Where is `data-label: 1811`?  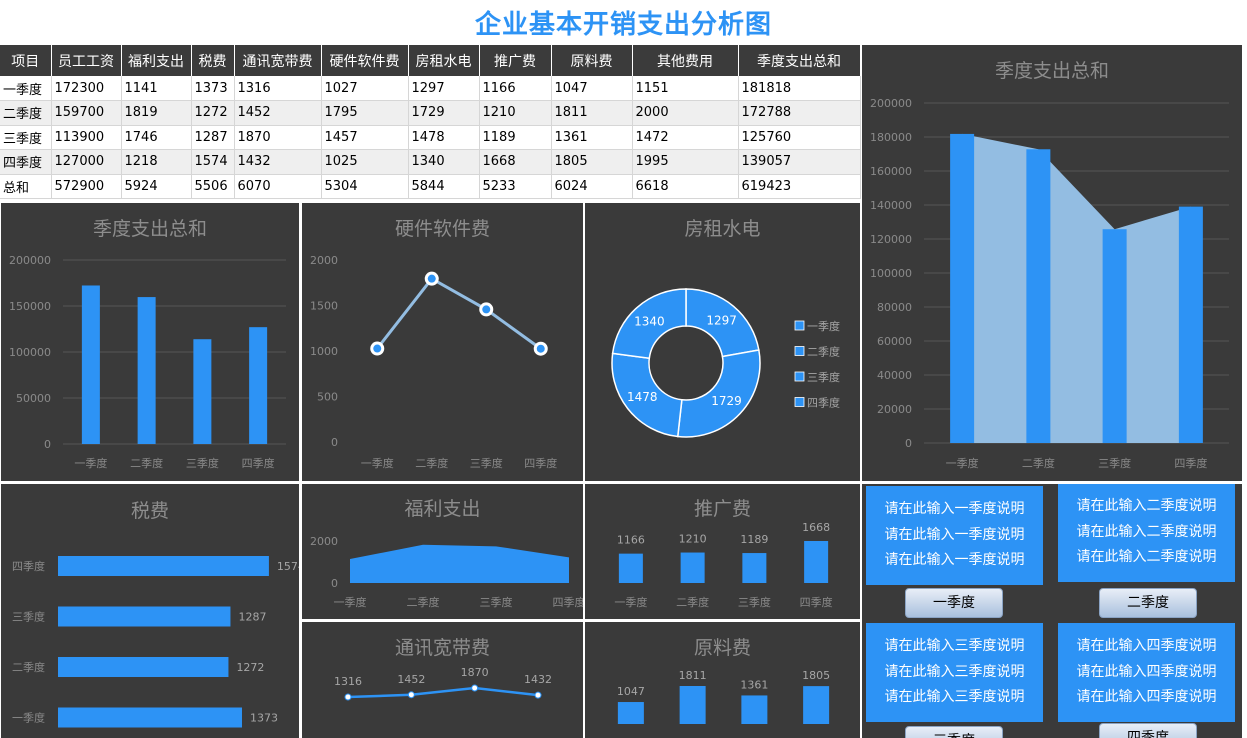 data-label: 1811 is located at coordinates (693, 675).